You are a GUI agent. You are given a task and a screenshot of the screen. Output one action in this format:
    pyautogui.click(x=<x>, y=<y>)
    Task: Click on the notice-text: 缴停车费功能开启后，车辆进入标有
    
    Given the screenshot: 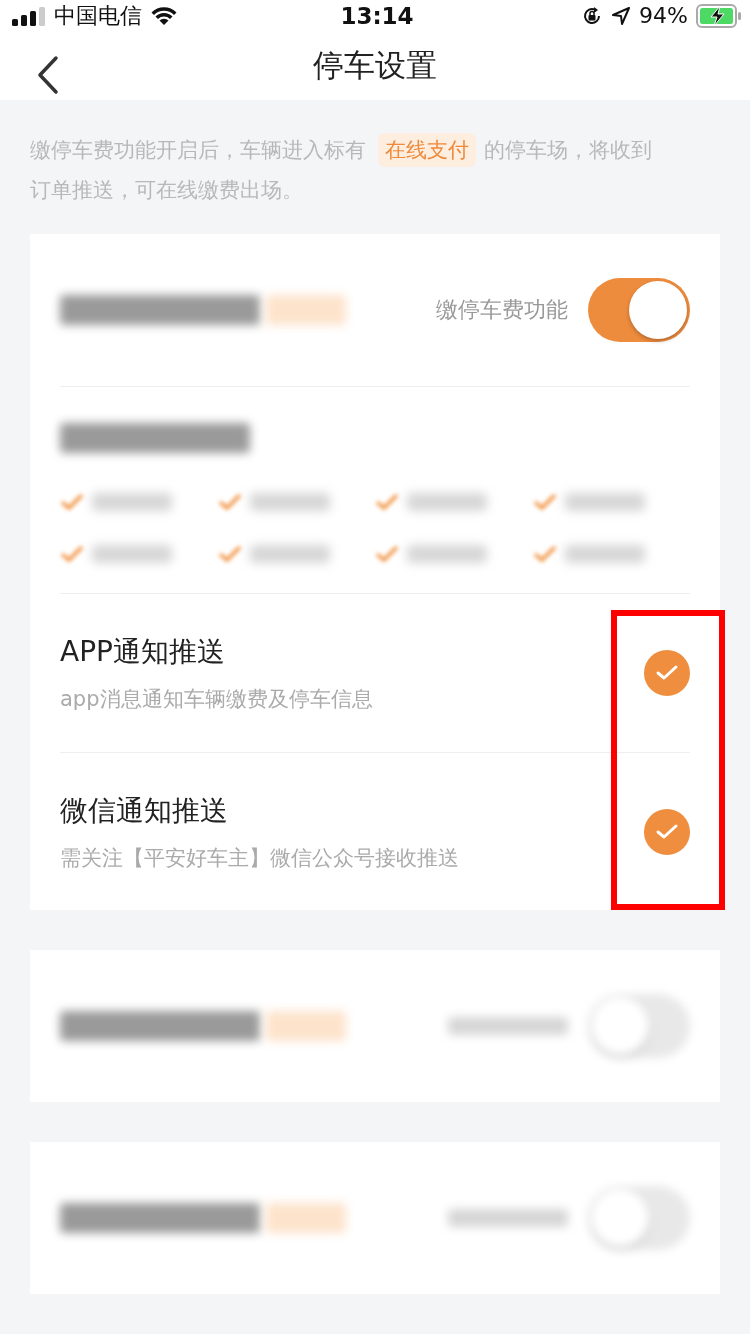 What is the action you would take?
    pyautogui.click(x=198, y=150)
    